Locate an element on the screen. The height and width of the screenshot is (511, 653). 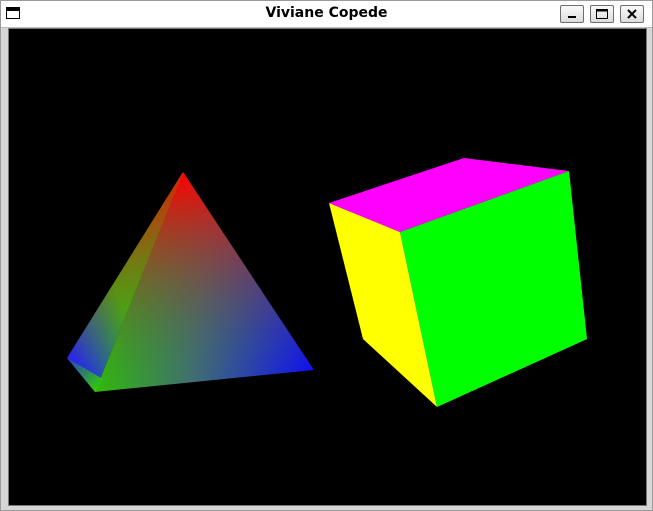
close-icon is located at coordinates (632, 14).